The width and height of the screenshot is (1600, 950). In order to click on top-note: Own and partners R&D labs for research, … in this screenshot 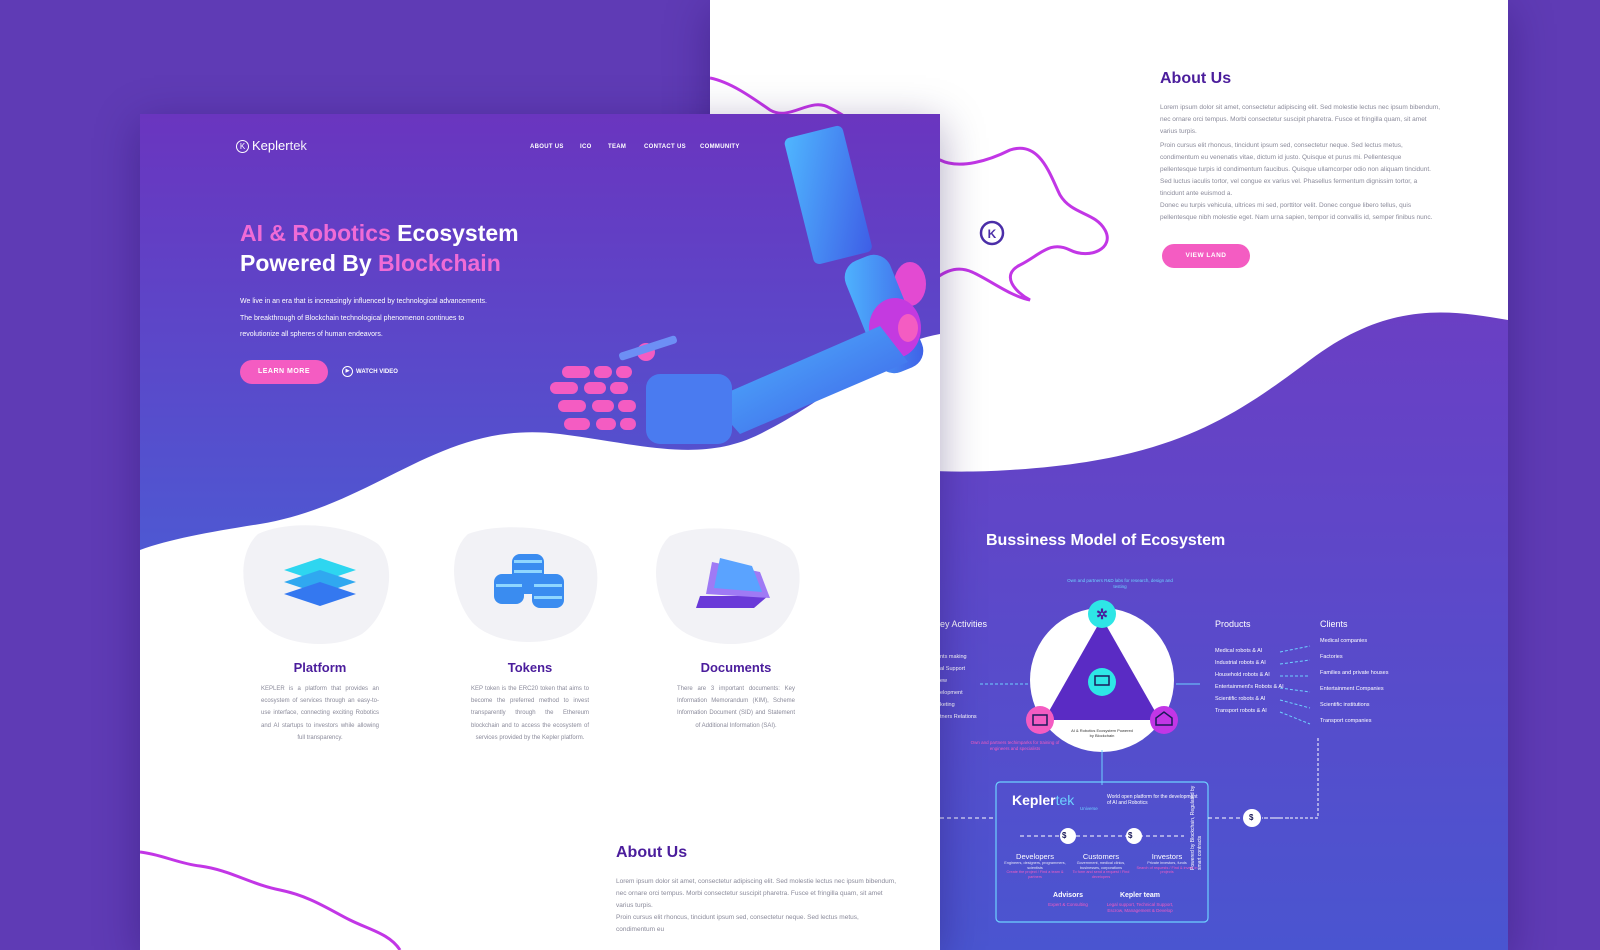, I will do `click(1120, 583)`.